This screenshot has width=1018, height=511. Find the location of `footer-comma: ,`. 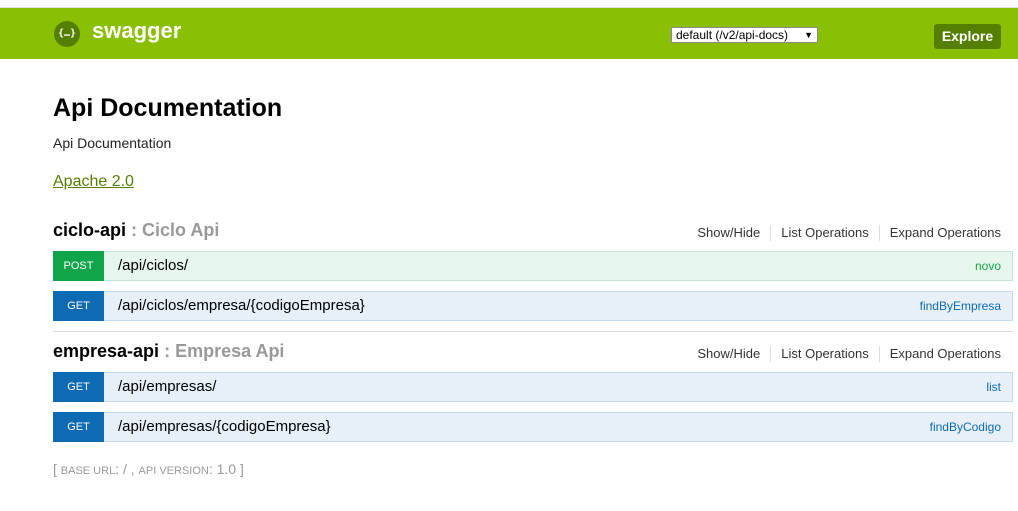

footer-comma: , is located at coordinates (132, 469).